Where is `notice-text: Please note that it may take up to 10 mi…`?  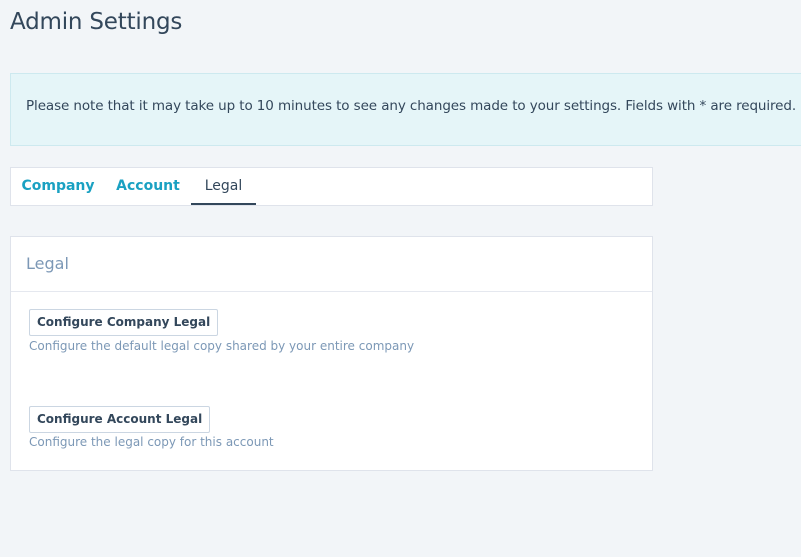 notice-text: Please note that it may take up to 10 mi… is located at coordinates (411, 106).